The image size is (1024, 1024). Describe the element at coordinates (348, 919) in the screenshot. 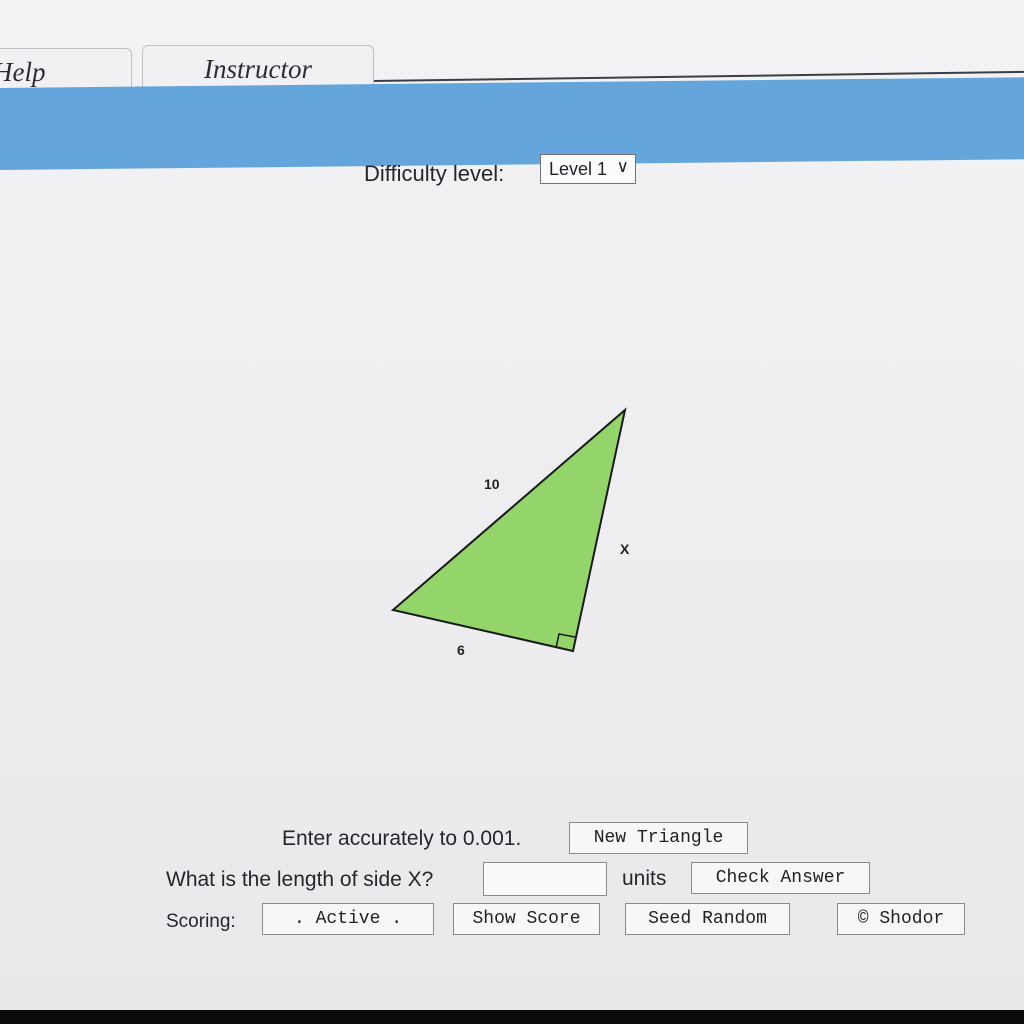

I see `active-button: . Active .` at that location.